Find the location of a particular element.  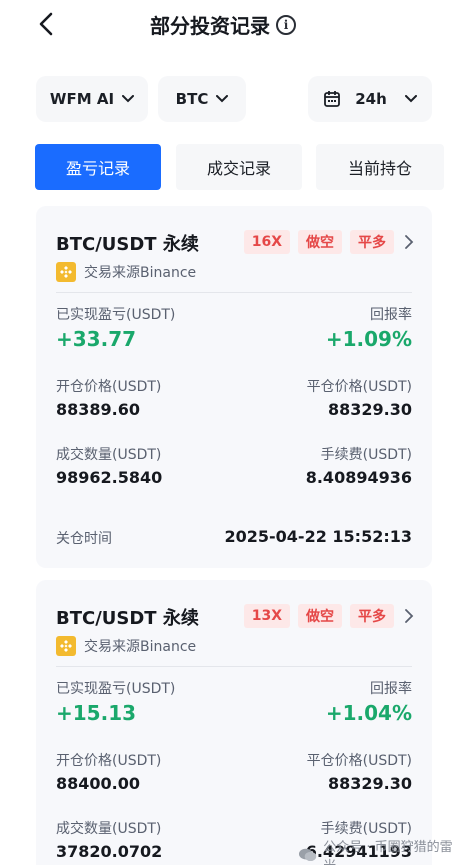

leverage-badge: 16X is located at coordinates (266, 242).